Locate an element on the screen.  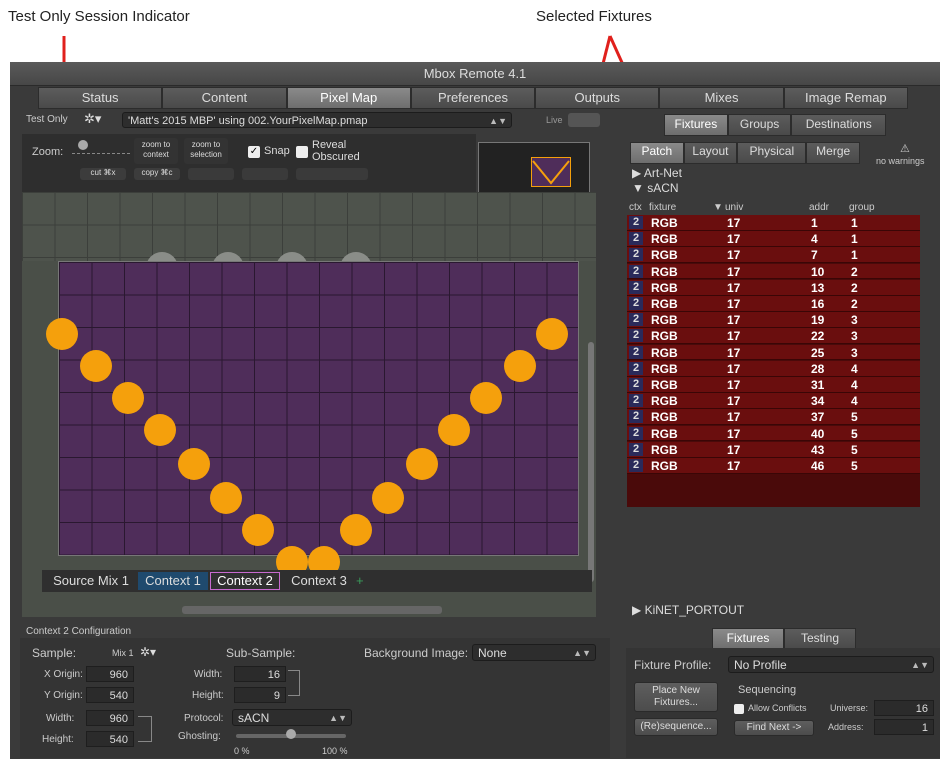
fixture-profile-select: No Profile ▲▼ is located at coordinates (831, 664).